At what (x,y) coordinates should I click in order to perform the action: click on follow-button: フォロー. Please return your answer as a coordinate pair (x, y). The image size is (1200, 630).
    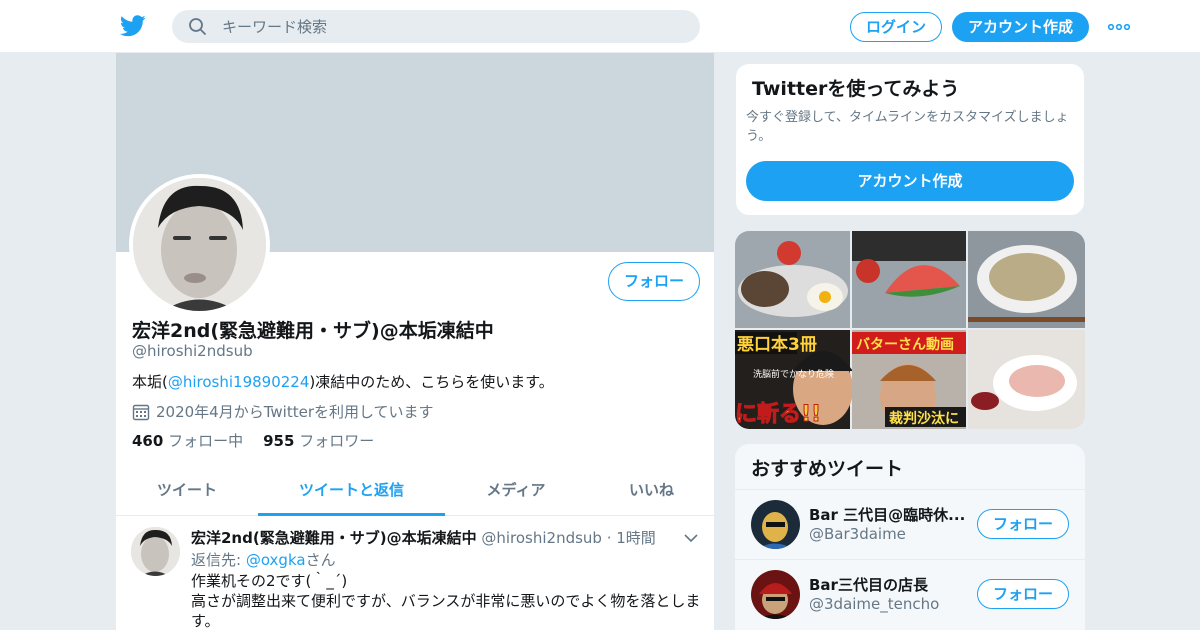
    Looking at the image, I should click on (654, 281).